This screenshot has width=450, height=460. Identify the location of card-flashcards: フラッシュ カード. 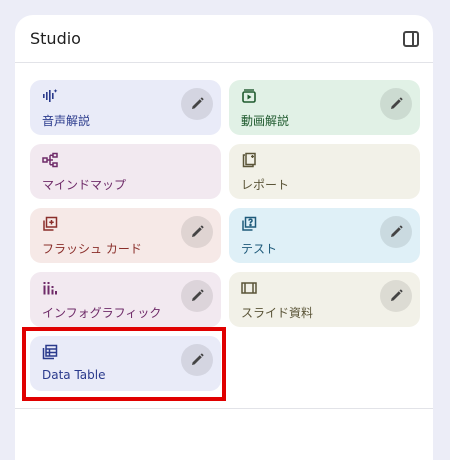
(125, 235).